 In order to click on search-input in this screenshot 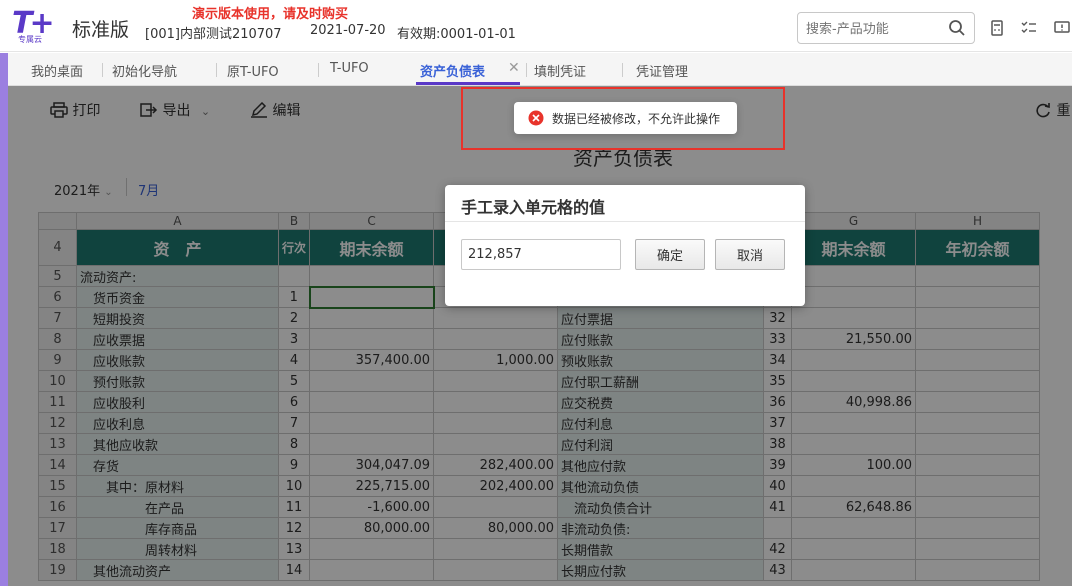, I will do `click(876, 29)`.